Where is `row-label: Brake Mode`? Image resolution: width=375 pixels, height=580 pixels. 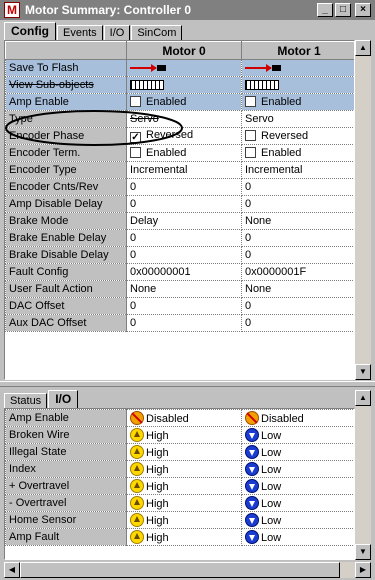
row-label: Brake Mode is located at coordinates (66, 221).